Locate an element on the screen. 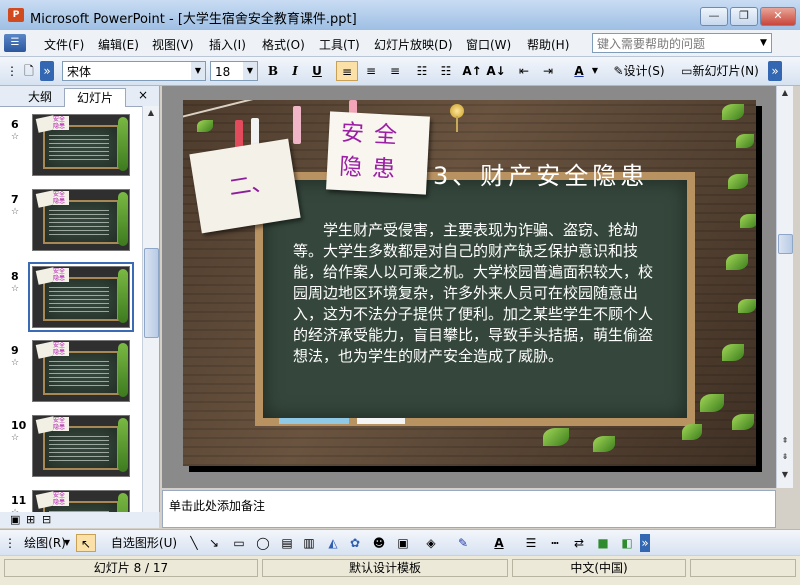 This screenshot has width=800, height=585. fill-color-icon: ◈ is located at coordinates (431, 543).